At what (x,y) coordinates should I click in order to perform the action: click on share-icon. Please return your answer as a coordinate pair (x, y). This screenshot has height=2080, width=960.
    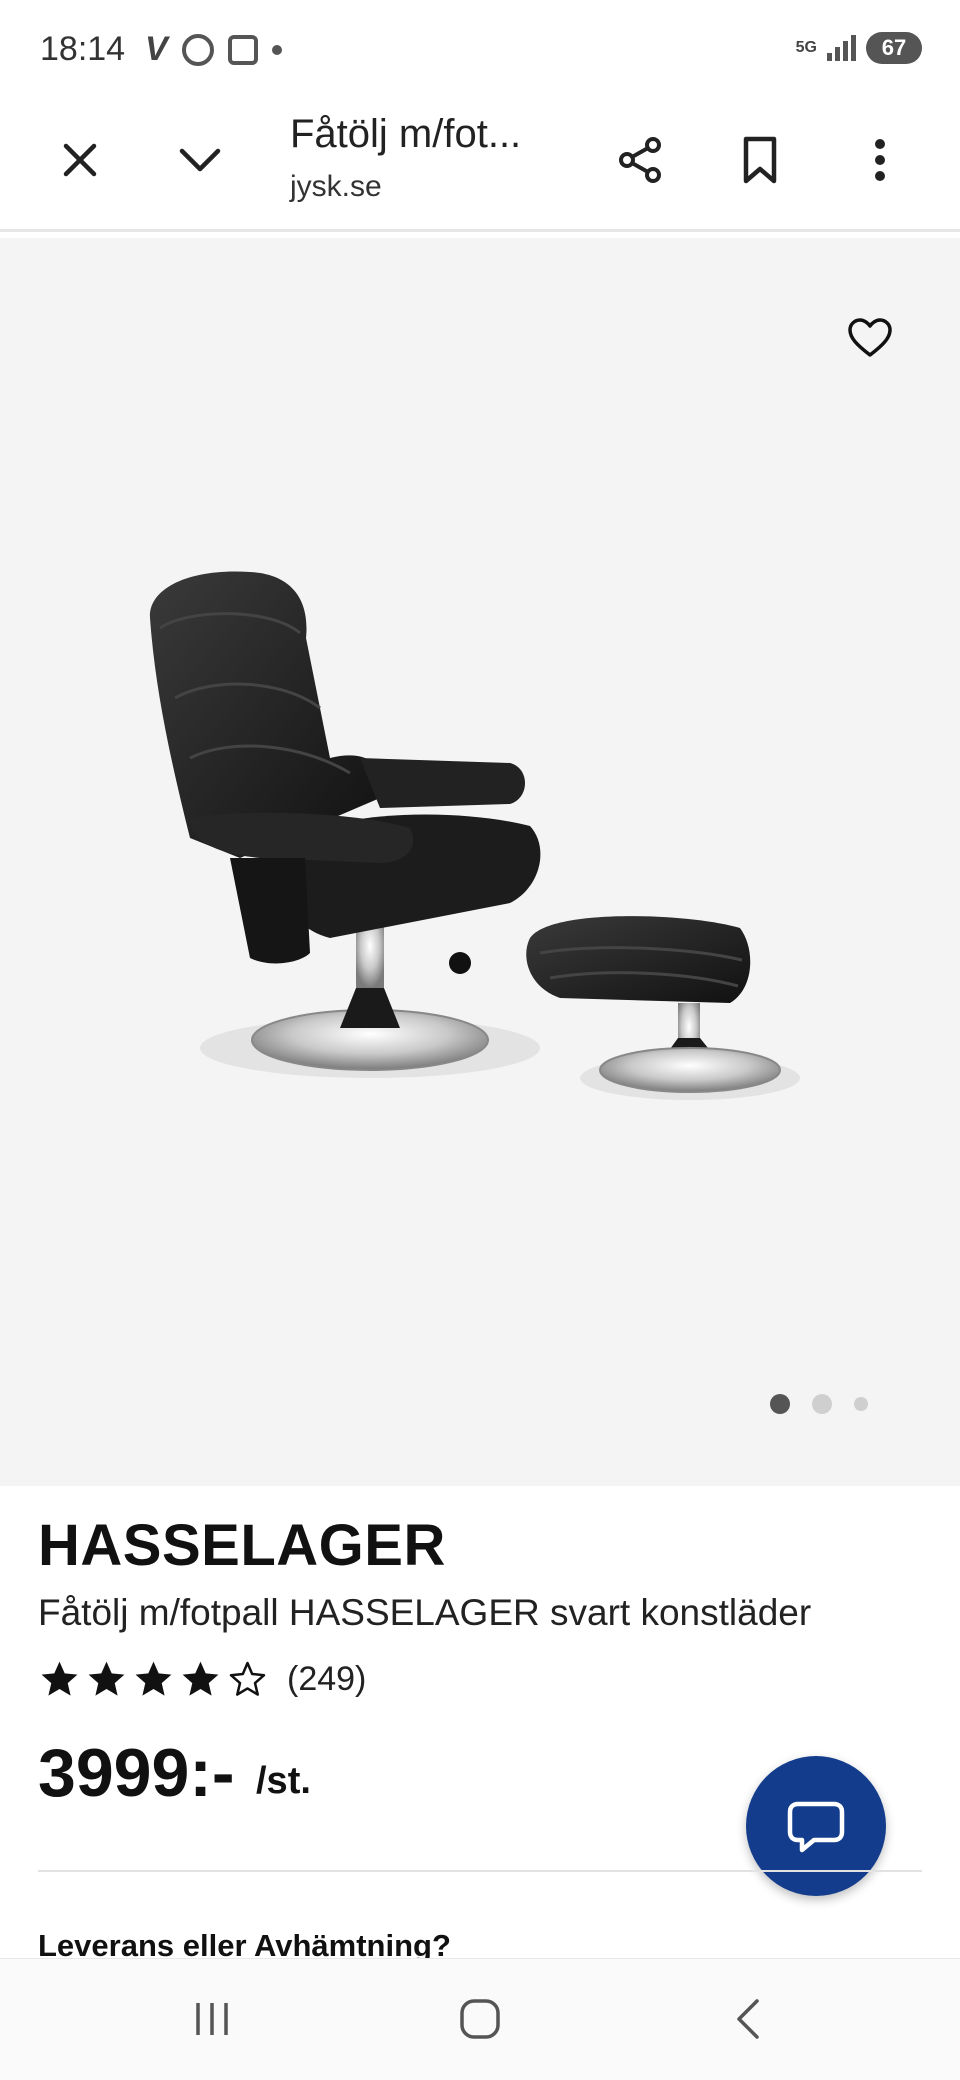
    Looking at the image, I should click on (640, 160).